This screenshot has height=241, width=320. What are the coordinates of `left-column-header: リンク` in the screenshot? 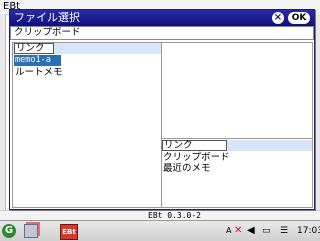 It's located at (34, 48).